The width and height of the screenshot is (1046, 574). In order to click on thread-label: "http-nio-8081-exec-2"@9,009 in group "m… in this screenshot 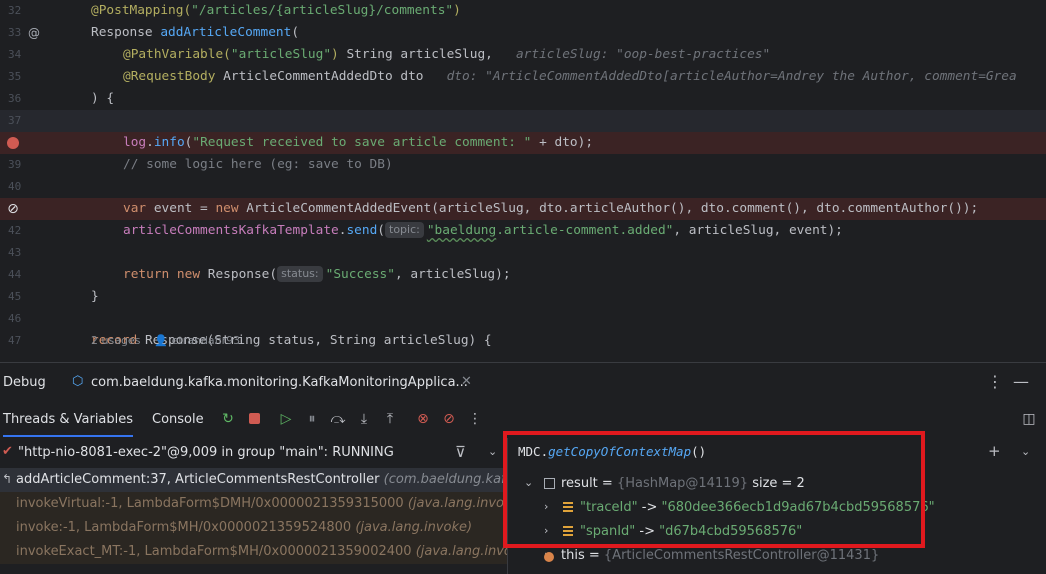, I will do `click(206, 452)`.